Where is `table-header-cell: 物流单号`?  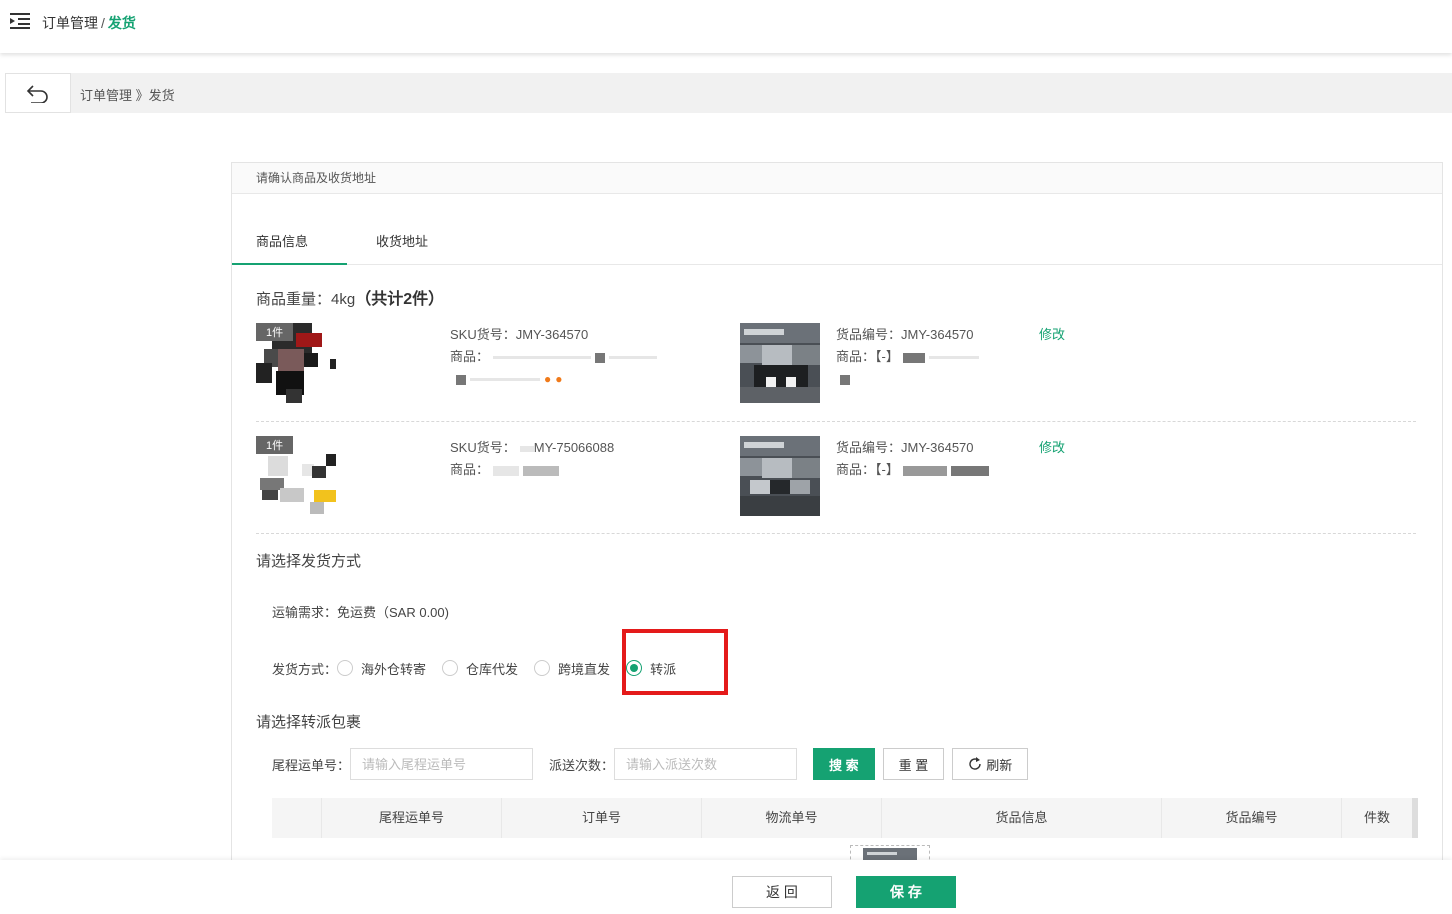
table-header-cell: 物流单号 is located at coordinates (792, 818).